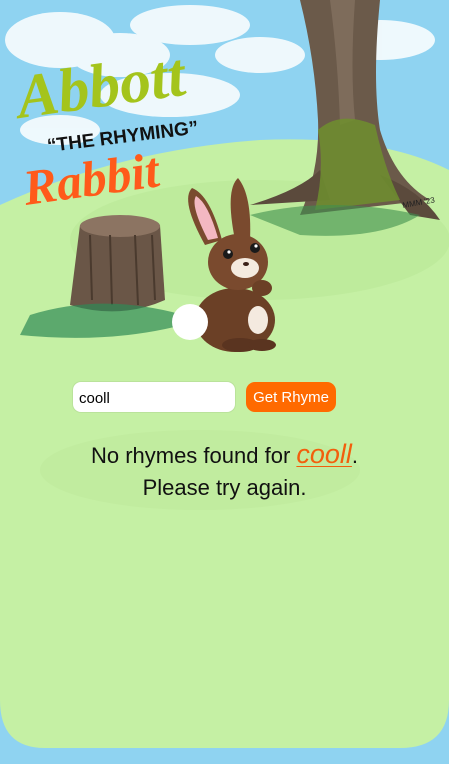 Image resolution: width=449 pixels, height=764 pixels. I want to click on searched-word: cooll, so click(324, 454).